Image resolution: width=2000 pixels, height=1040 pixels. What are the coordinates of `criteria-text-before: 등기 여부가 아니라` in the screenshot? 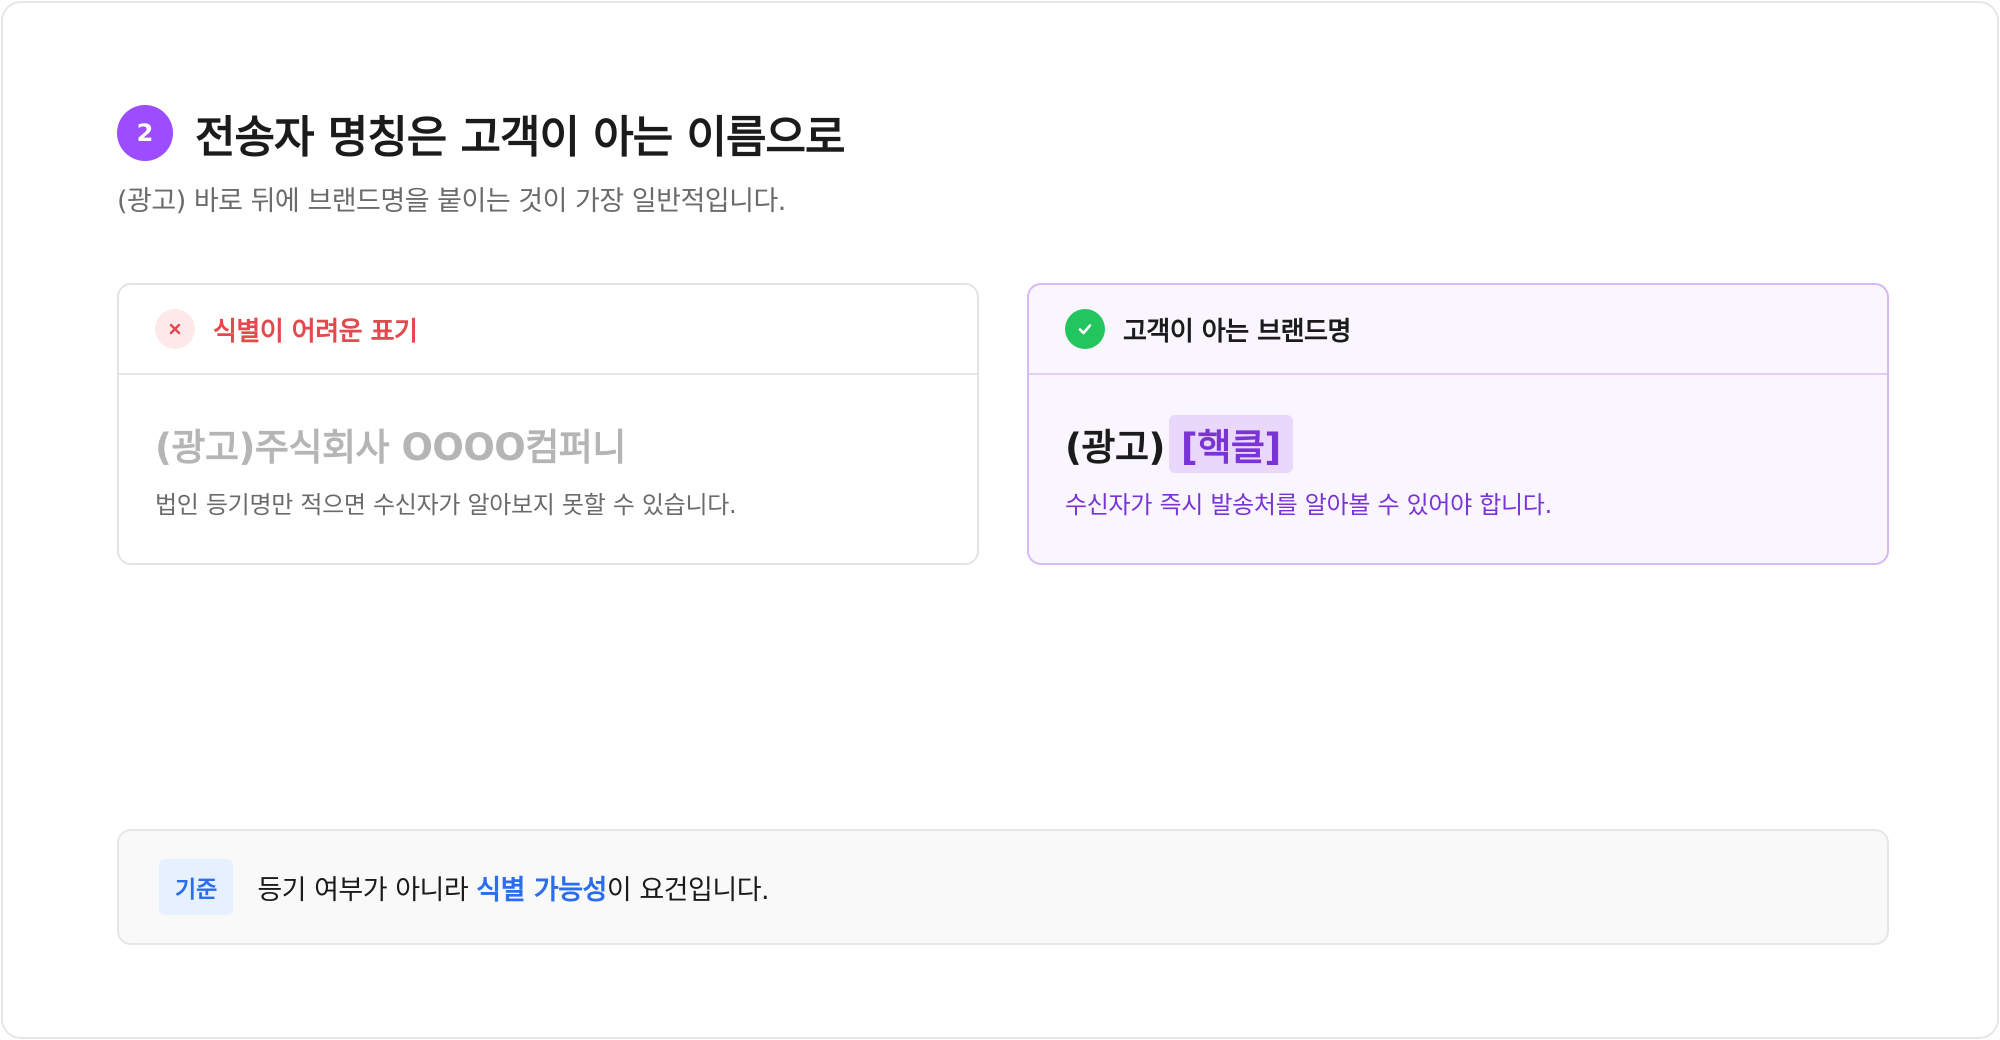 It's located at (367, 890).